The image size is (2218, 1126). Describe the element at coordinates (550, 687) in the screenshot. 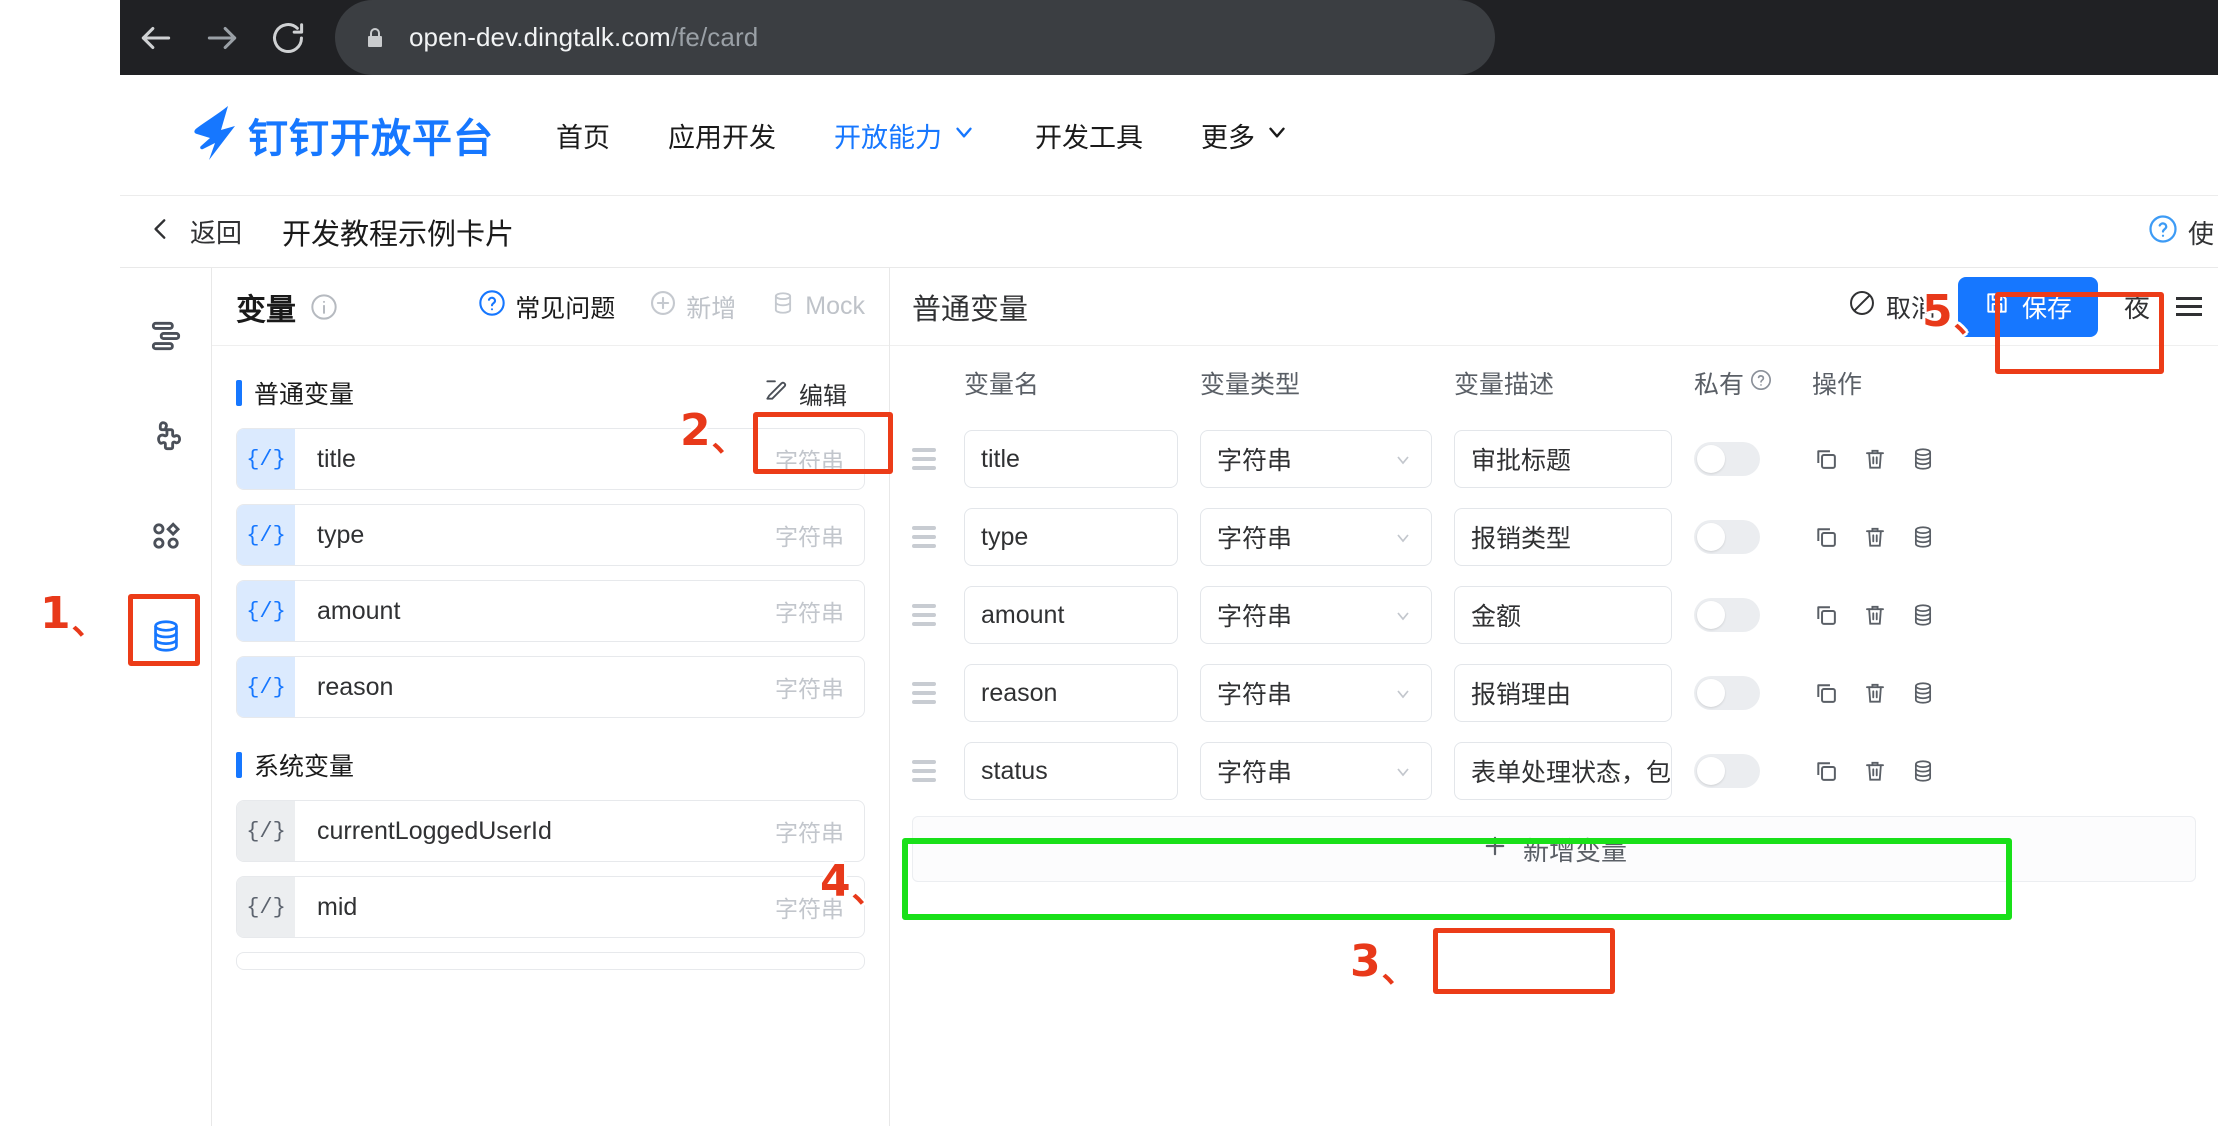

I see `list-item: {/} reason 字符串` at that location.